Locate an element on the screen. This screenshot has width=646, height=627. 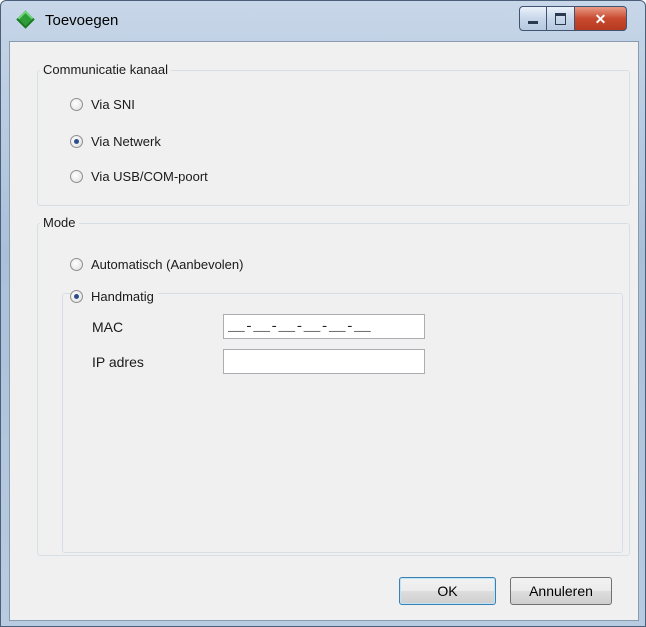
caption-buttons: ✕ is located at coordinates (573, 18).